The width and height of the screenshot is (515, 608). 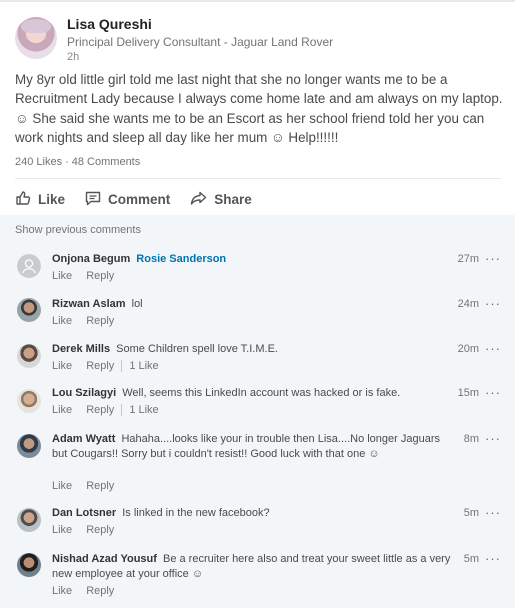 I want to click on comment-button: Comment, so click(x=127, y=199).